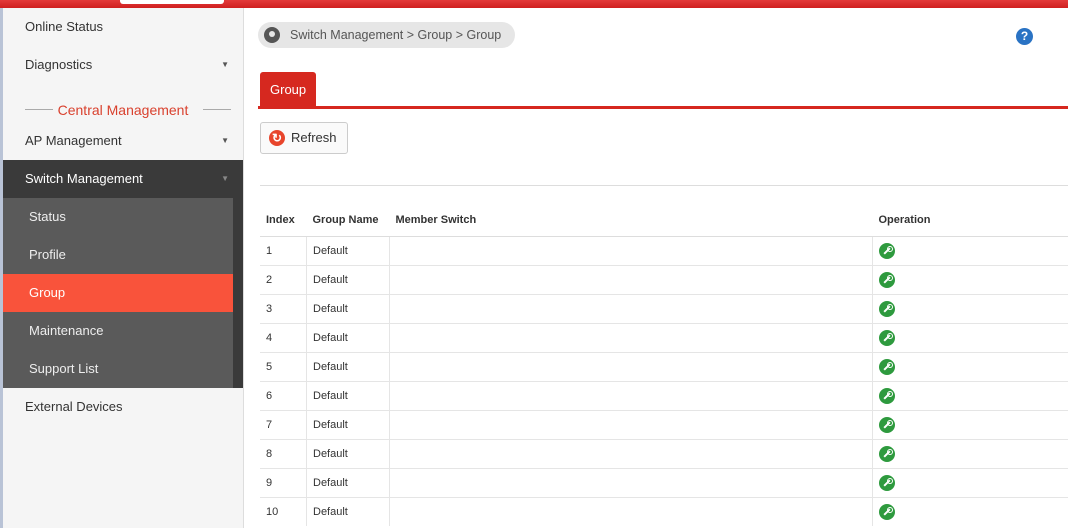  I want to click on sidebar-item-label: AP Management, so click(73, 140).